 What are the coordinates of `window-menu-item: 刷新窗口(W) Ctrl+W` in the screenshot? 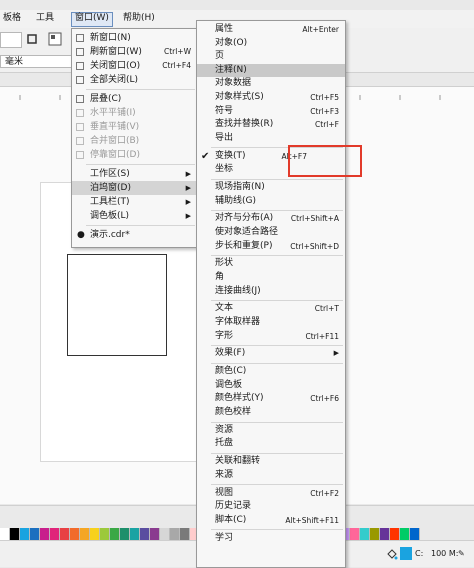 It's located at (134, 52).